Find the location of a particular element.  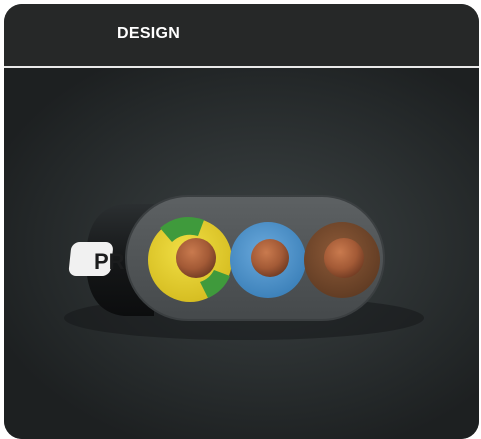

live-conductor is located at coordinates (342, 260).